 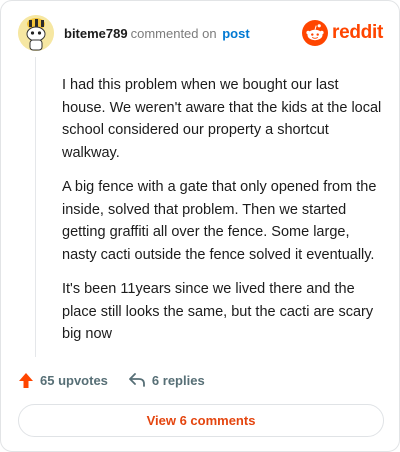 What do you see at coordinates (235, 33) in the screenshot?
I see `post-link: post` at bounding box center [235, 33].